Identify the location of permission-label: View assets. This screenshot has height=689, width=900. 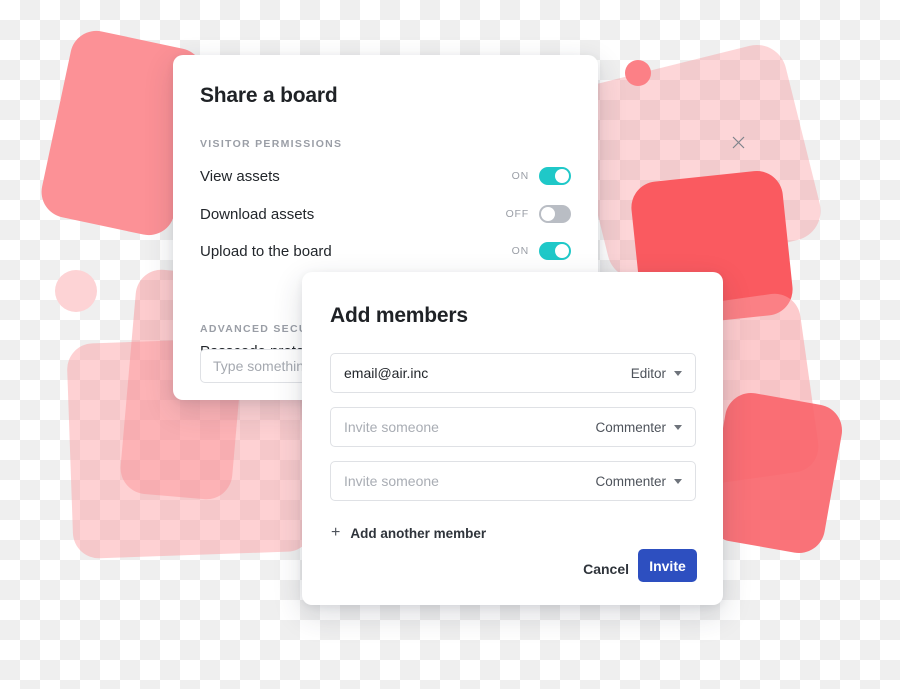
(240, 176).